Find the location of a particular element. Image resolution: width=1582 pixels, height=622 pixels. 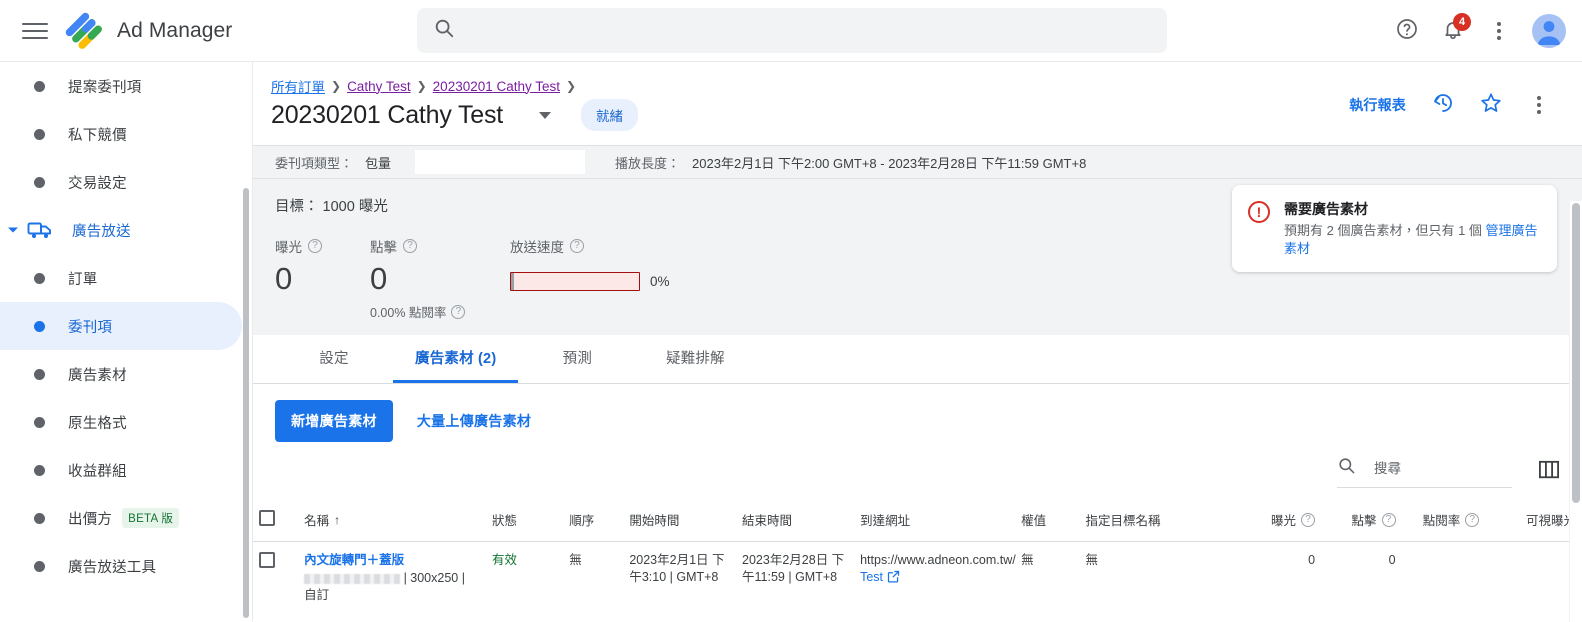

creative-name-link: 內文旋轉門＋蓋版 is located at coordinates (392, 560).